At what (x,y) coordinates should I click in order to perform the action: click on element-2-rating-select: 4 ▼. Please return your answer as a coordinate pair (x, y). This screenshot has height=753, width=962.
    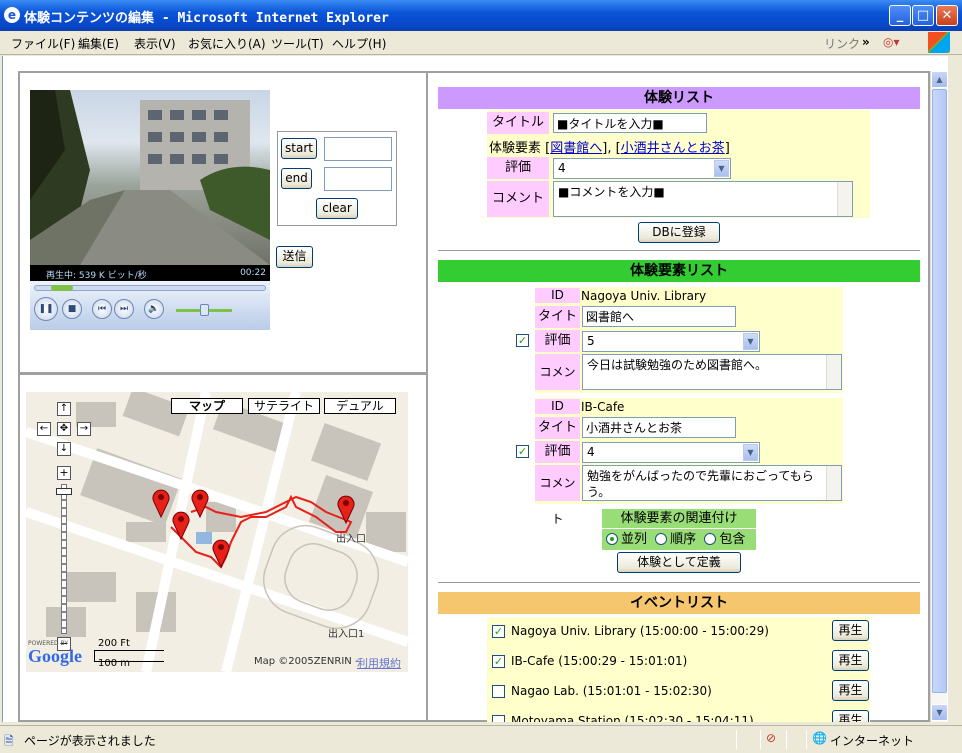
    Looking at the image, I should click on (671, 452).